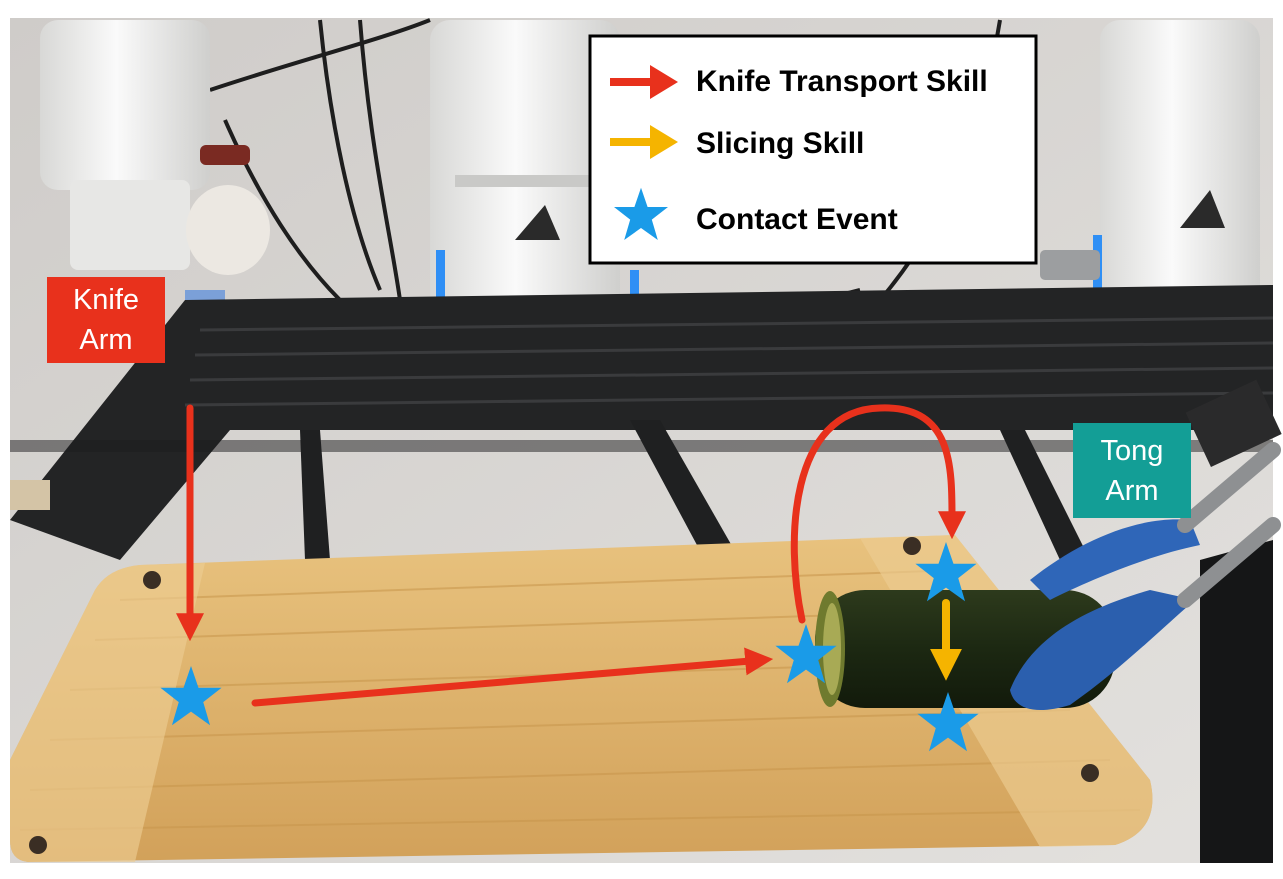  I want to click on knife-arm-label: Knife Arm, so click(106, 320).